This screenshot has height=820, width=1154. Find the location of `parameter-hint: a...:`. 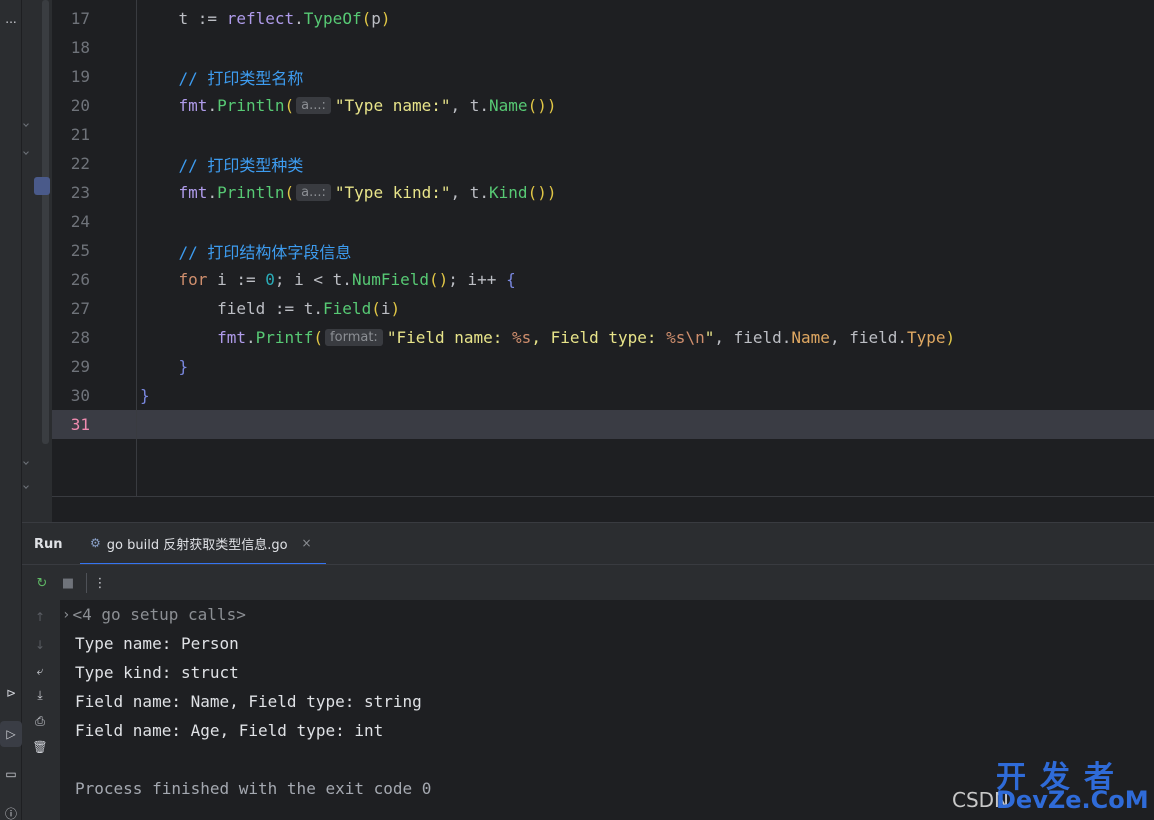

parameter-hint: a...: is located at coordinates (313, 192).